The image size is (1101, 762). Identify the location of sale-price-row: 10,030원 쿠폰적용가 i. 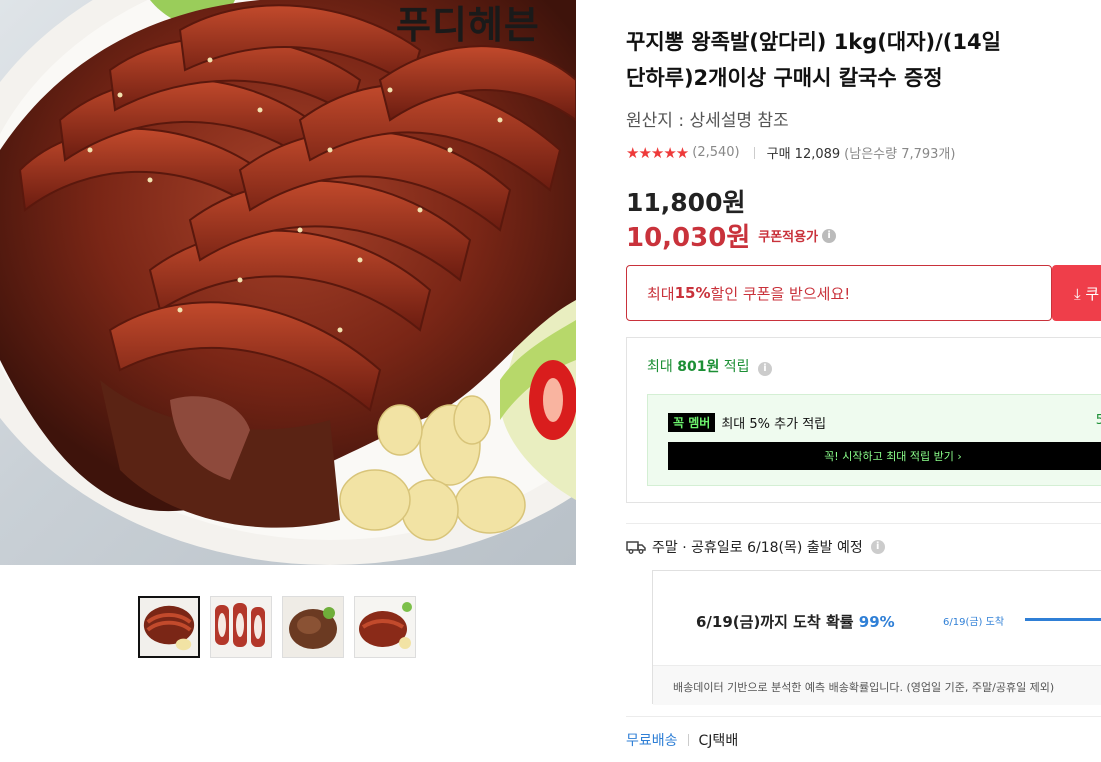
(731, 235).